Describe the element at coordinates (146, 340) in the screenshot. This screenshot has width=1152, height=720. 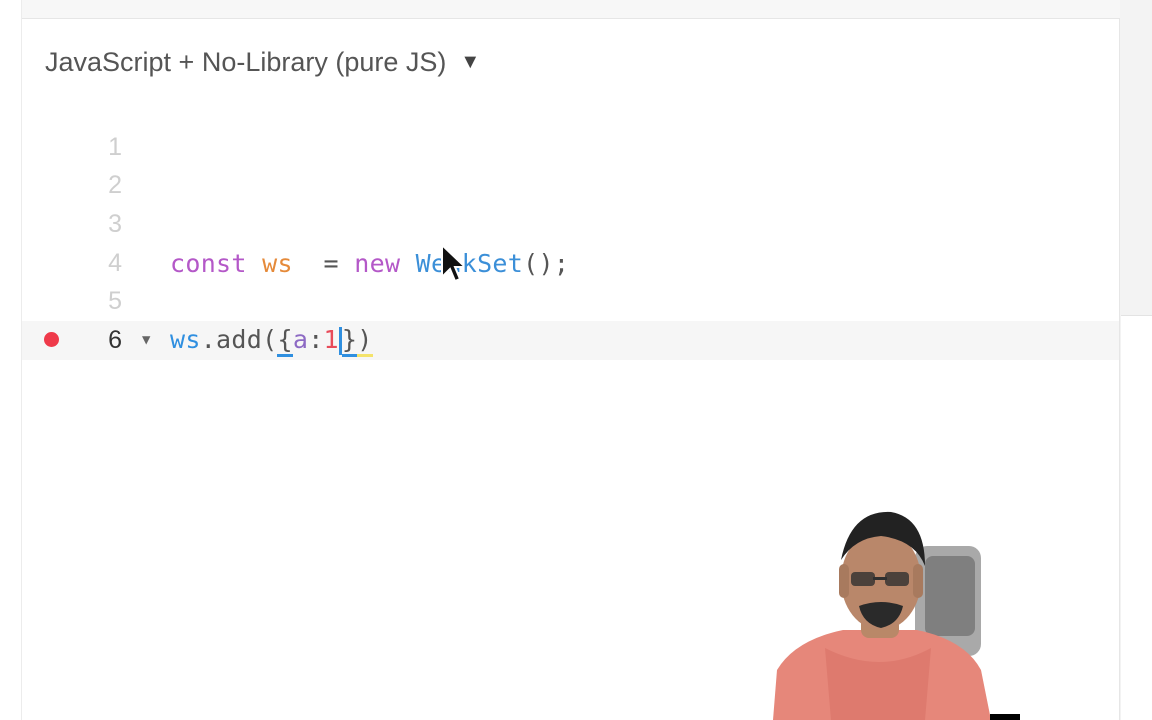
I see `fold-triangle-icon: ▼` at that location.